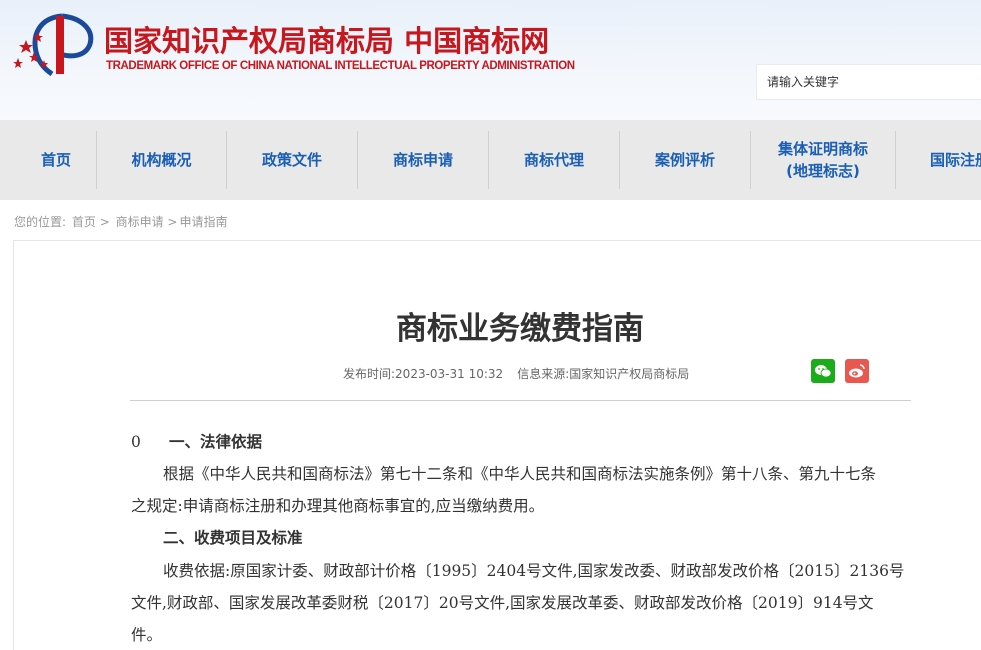  I want to click on search-input, so click(869, 82).